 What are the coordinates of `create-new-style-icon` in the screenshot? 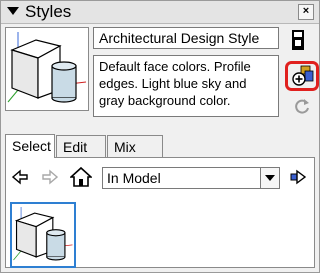 It's located at (302, 76).